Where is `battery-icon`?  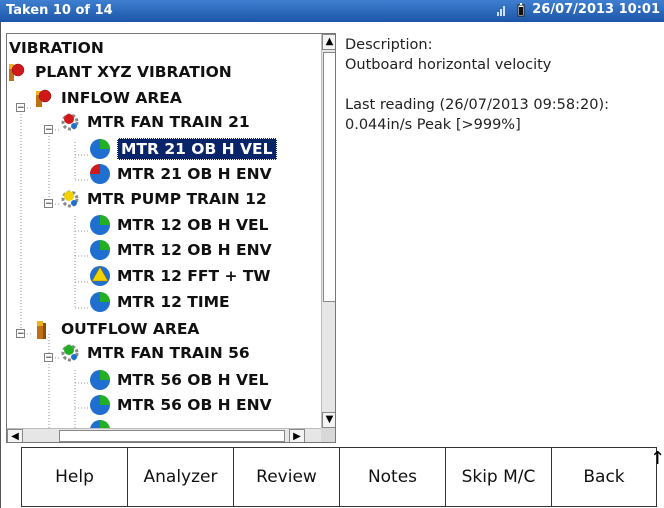 battery-icon is located at coordinates (521, 9).